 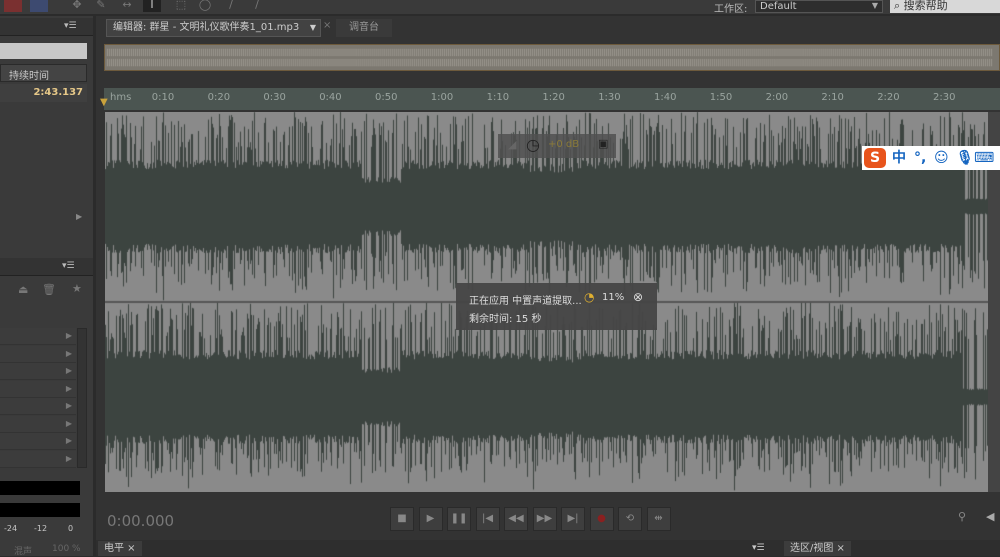 What do you see at coordinates (609, 97) in the screenshot?
I see `ruler-tick: 1:30` at bounding box center [609, 97].